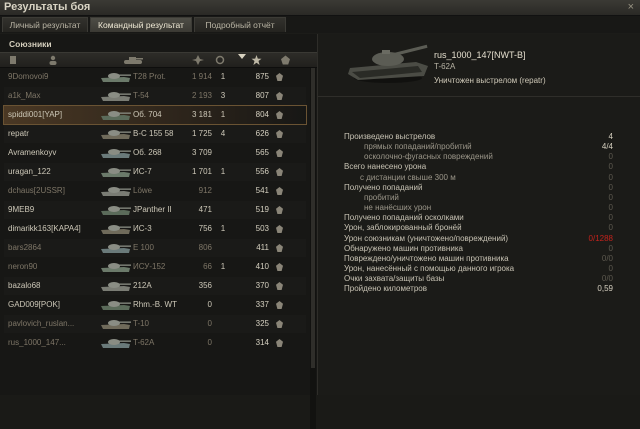  What do you see at coordinates (155, 286) in the screenshot?
I see `table-row: bazalo68 212A 356 370` at bounding box center [155, 286].